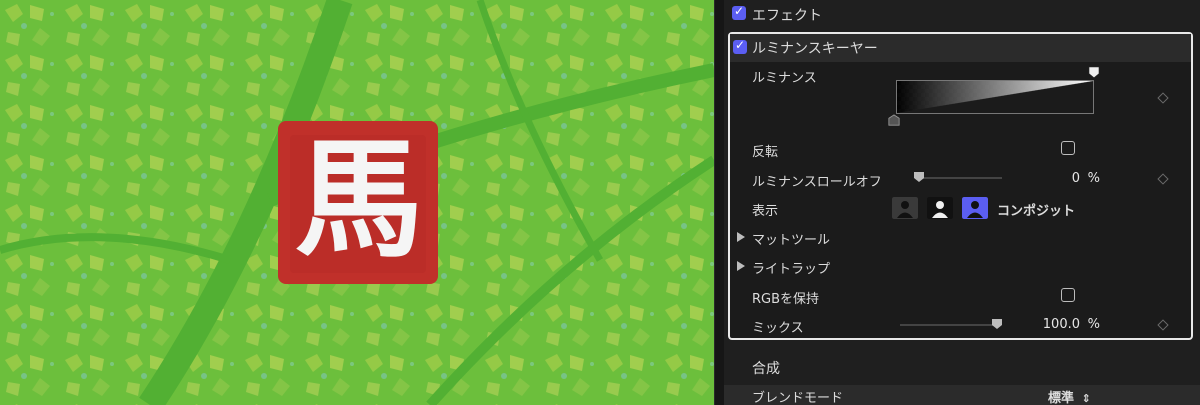 This screenshot has width=1200, height=405. Describe the element at coordinates (995, 97) in the screenshot. I see `luminance-gradient` at that location.